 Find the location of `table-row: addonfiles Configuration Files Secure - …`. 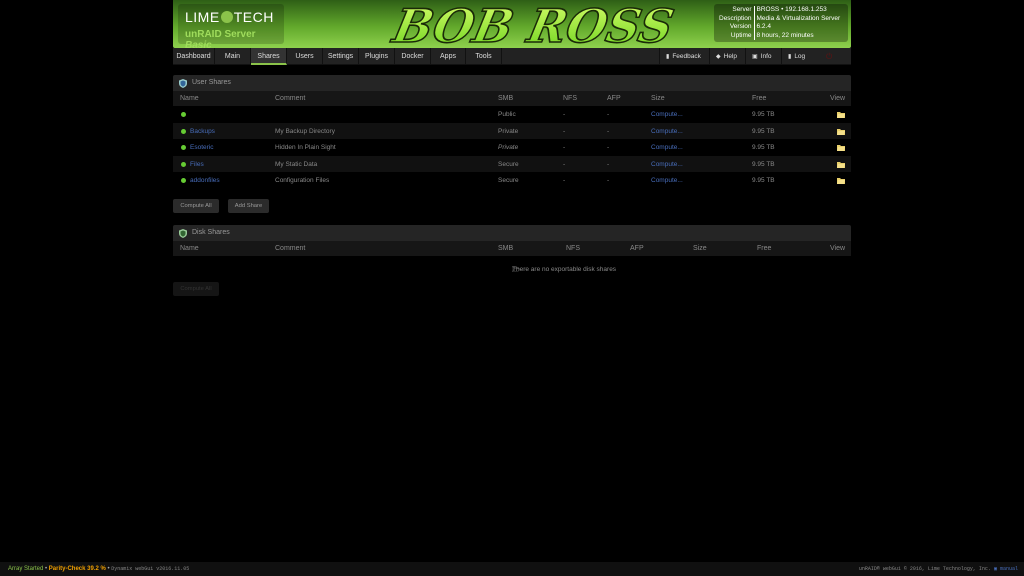

table-row: addonfiles Configuration Files Secure - … is located at coordinates (512, 180).